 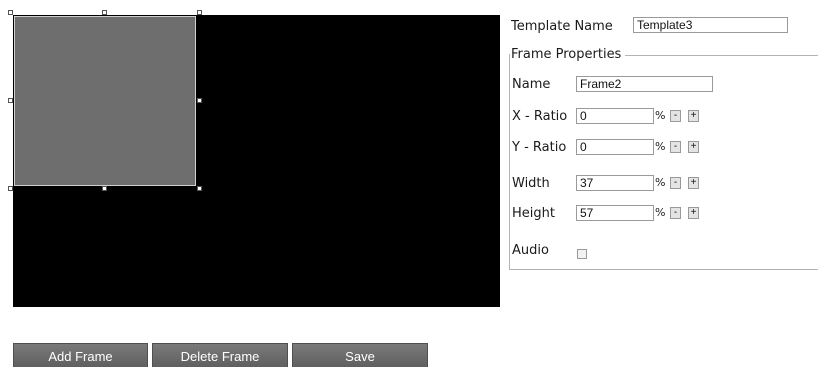 I want to click on selected-frame, so click(x=105, y=101).